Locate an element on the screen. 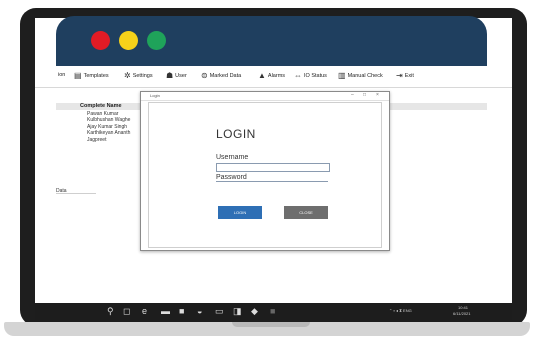 The width and height of the screenshot is (534, 345). password-input is located at coordinates (272, 181).